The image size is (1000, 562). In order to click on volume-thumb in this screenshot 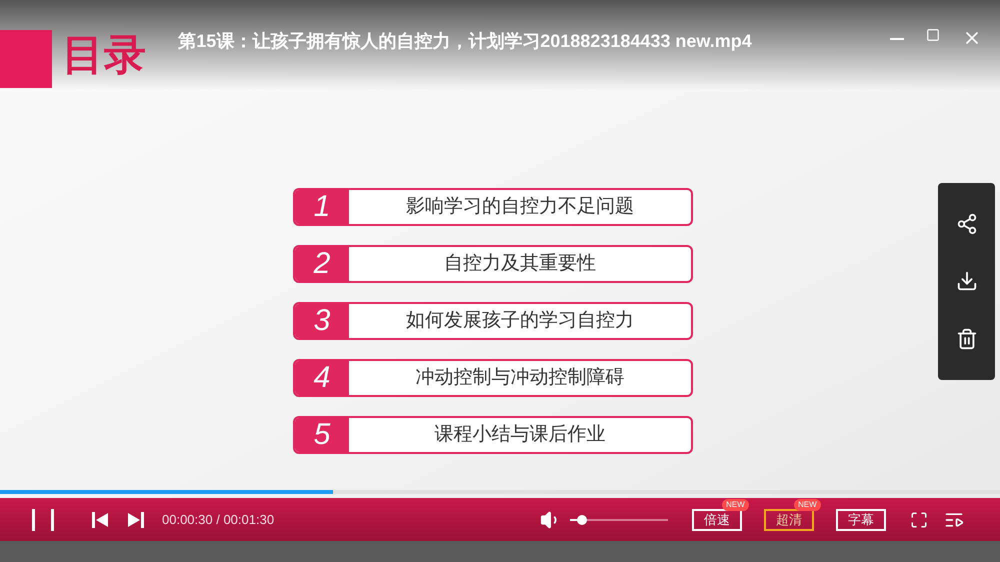, I will do `click(581, 519)`.